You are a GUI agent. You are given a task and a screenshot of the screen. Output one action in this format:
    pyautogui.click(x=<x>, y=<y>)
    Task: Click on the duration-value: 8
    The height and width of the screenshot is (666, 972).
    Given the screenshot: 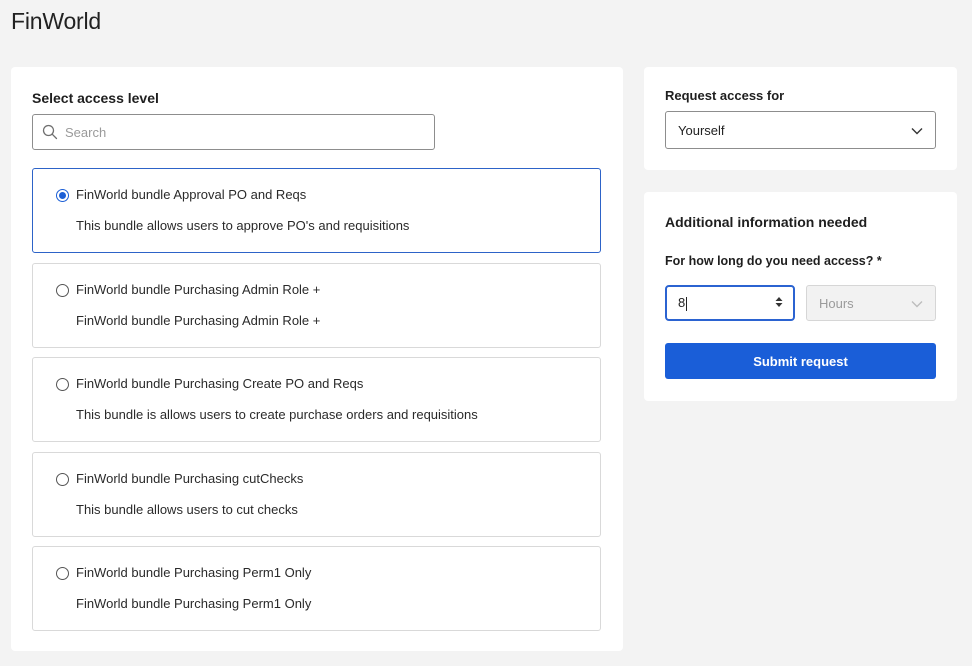 What is the action you would take?
    pyautogui.click(x=682, y=303)
    